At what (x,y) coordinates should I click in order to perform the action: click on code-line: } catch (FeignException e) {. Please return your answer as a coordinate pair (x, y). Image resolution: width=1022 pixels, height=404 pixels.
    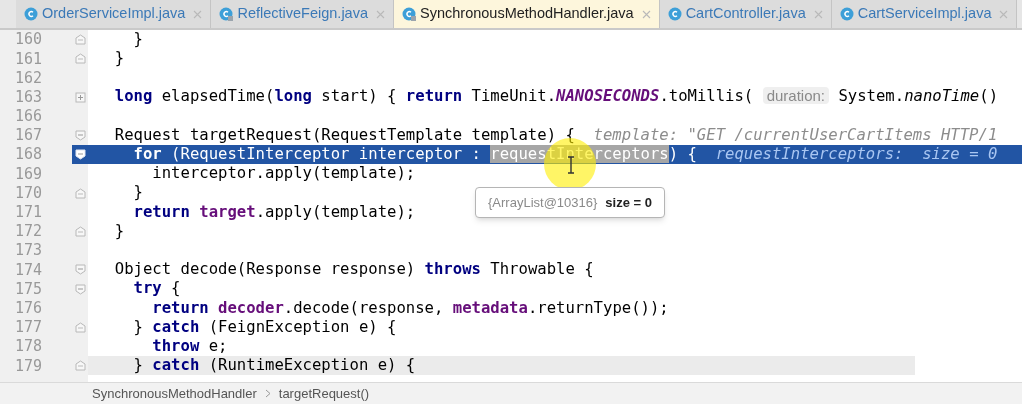
    Looking at the image, I should click on (264, 327).